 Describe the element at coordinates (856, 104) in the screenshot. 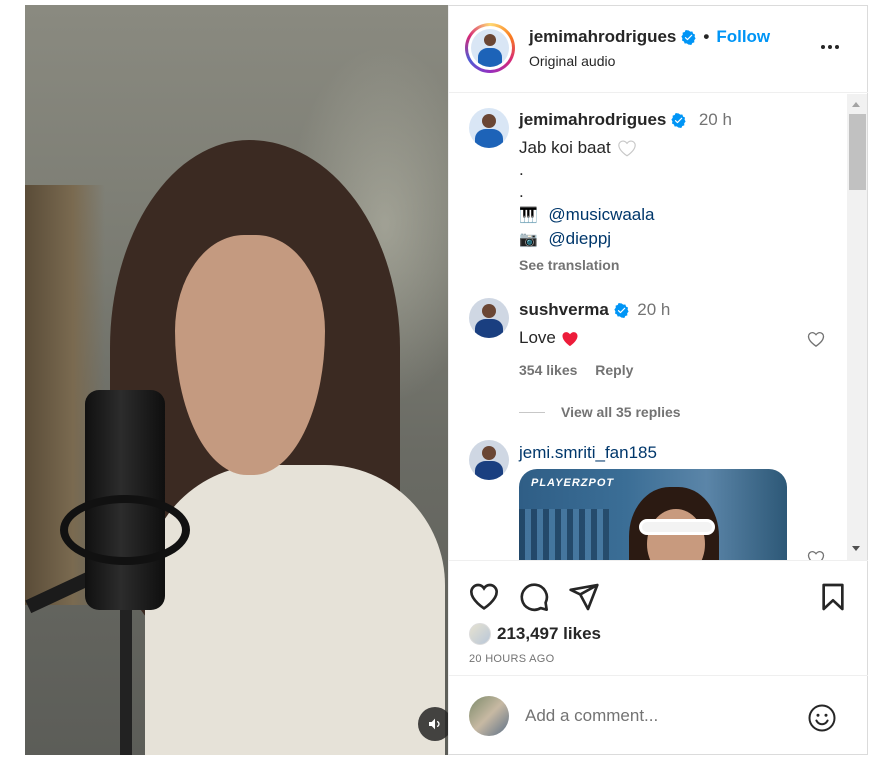

I see `scroll-up-arrow` at that location.